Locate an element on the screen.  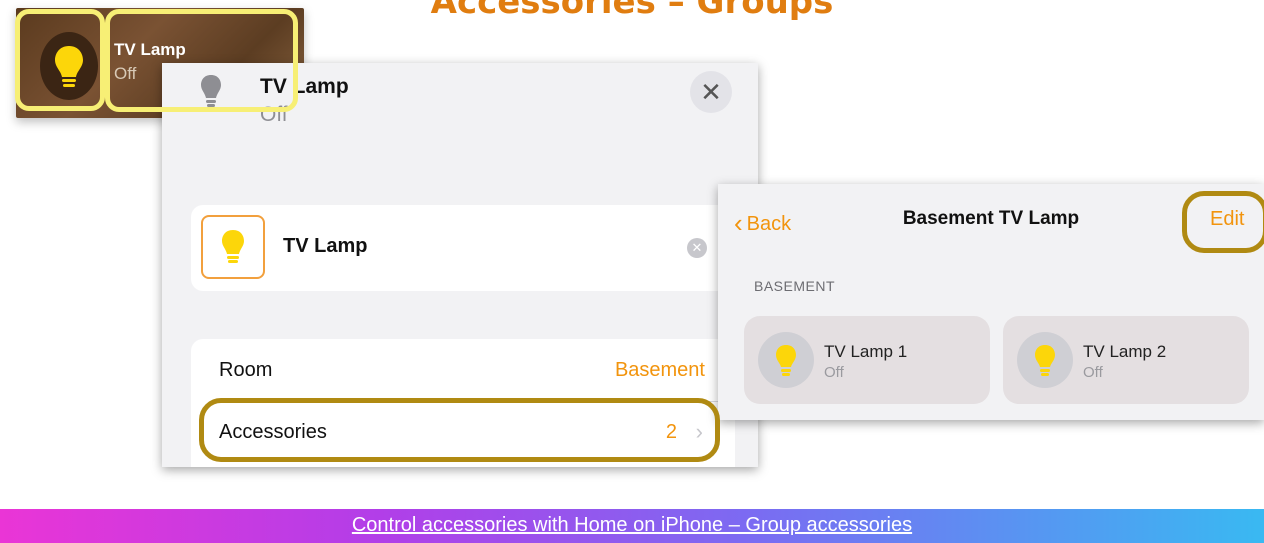
name-input: TV Lamp is located at coordinates (325, 246).